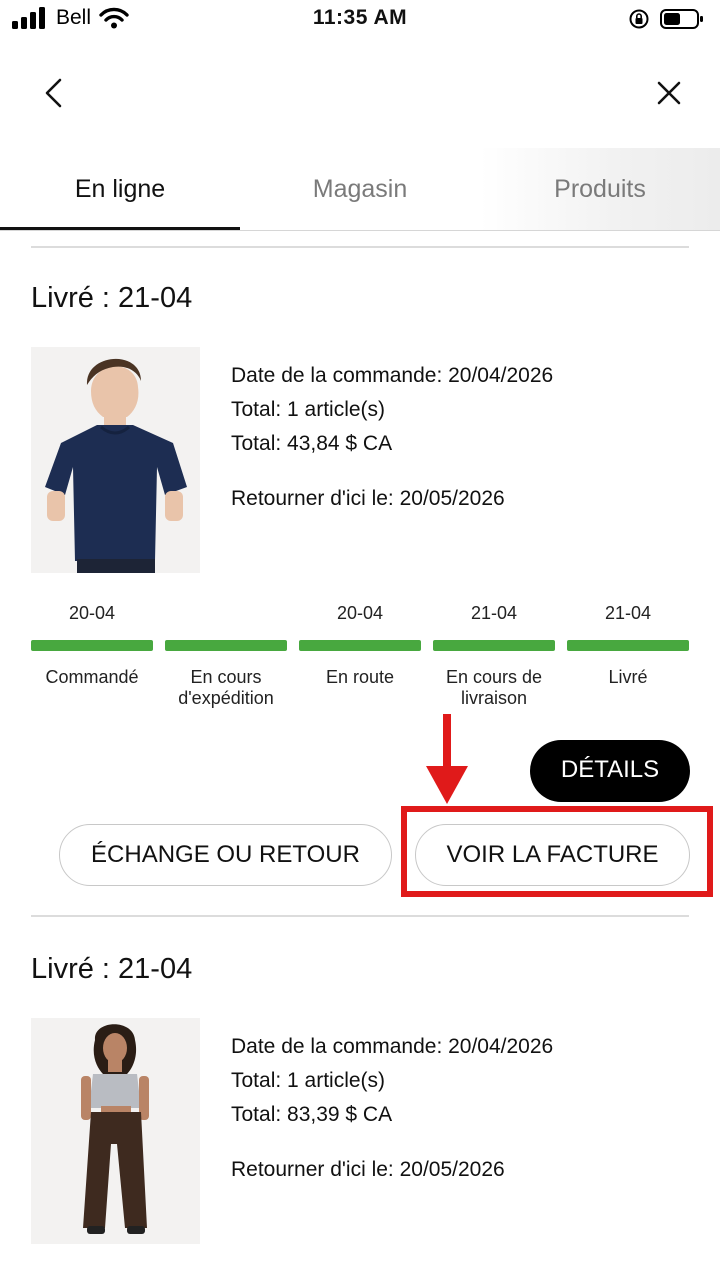 The image size is (720, 1280). I want to click on tabs-divider, so click(360, 230).